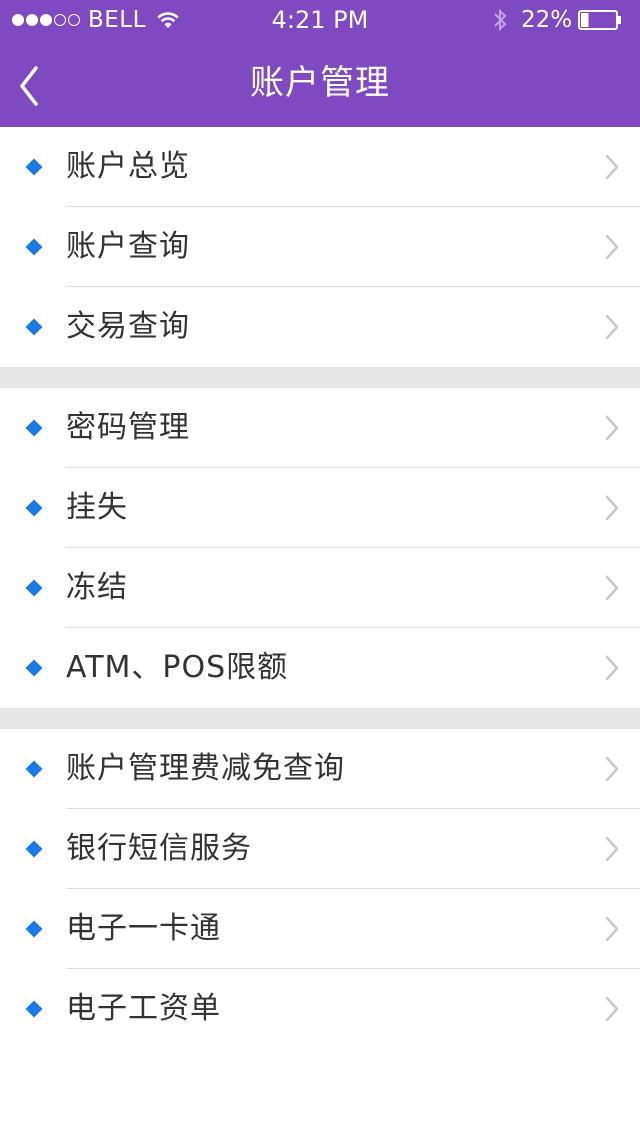 The image size is (640, 1136). Describe the element at coordinates (97, 507) in the screenshot. I see `menu-item-label: 挂失` at that location.